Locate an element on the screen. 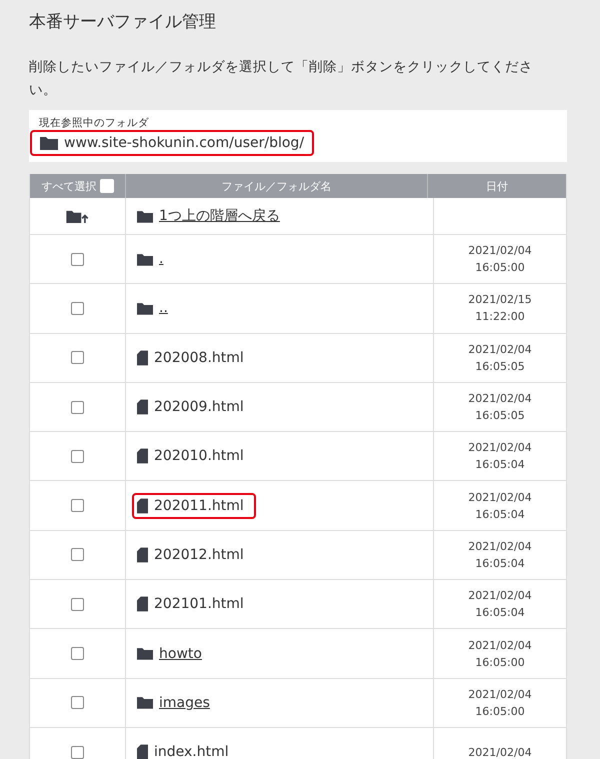  date-cell-text: 2021/02/15 11:22:00 is located at coordinates (500, 309).